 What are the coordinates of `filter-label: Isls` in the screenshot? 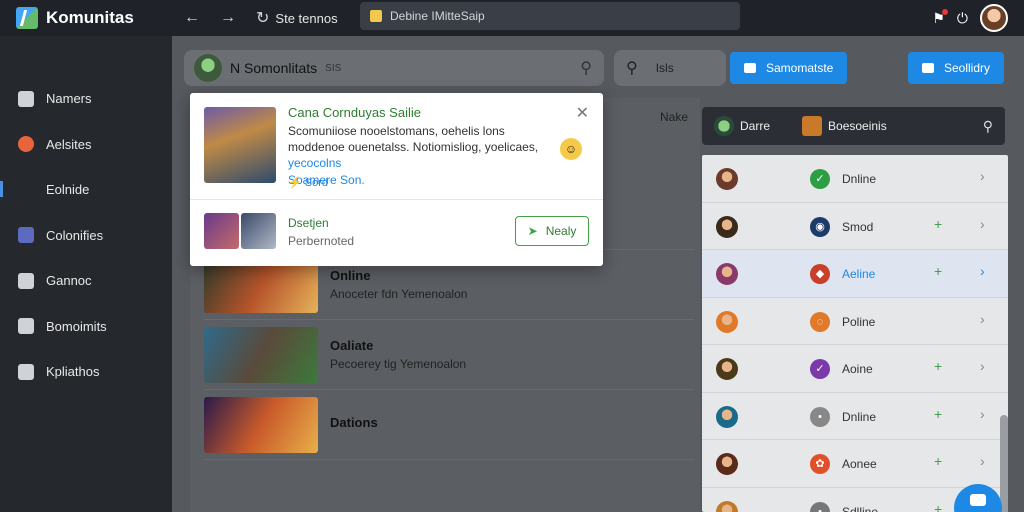 It's located at (664, 68).